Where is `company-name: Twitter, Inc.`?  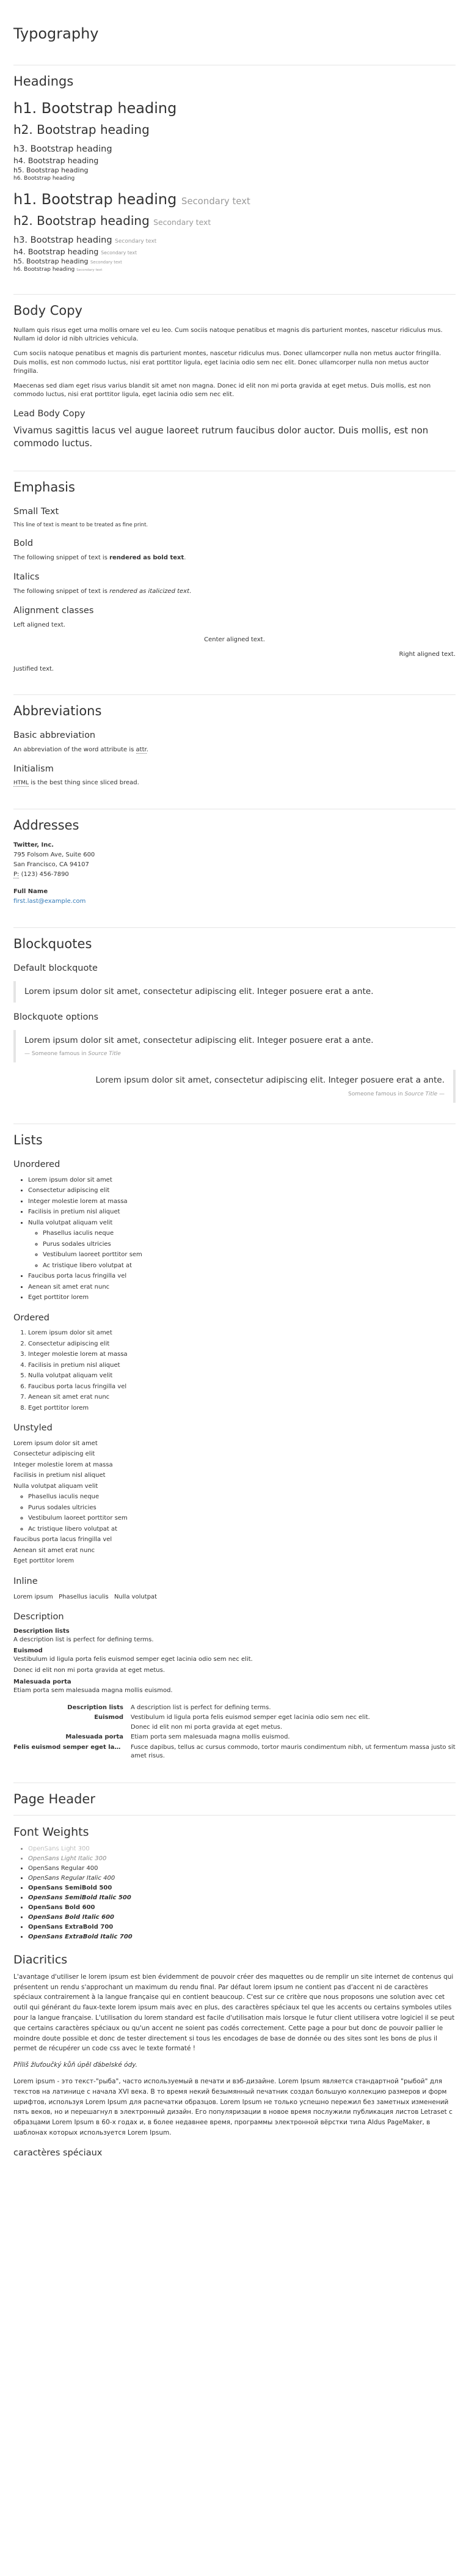 company-name: Twitter, Inc. is located at coordinates (33, 846).